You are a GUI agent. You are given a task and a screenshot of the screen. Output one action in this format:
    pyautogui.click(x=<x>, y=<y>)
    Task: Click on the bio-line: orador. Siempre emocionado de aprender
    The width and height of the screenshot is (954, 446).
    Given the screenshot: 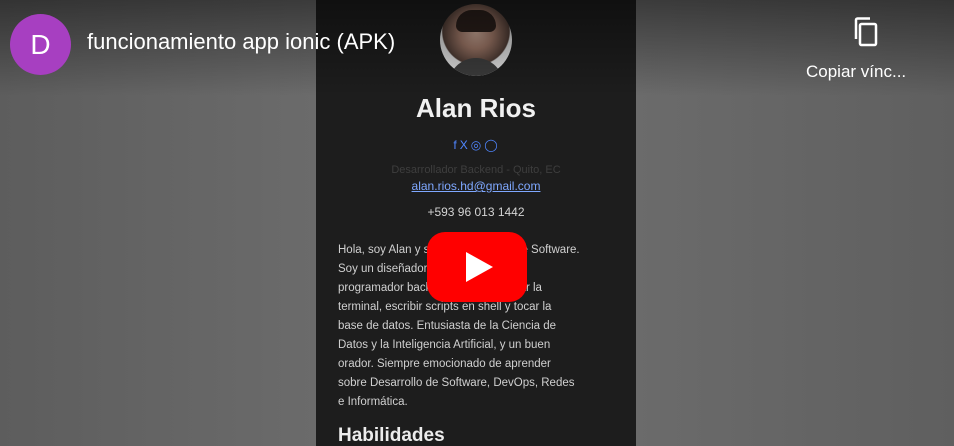 What is the action you would take?
    pyautogui.click(x=444, y=364)
    